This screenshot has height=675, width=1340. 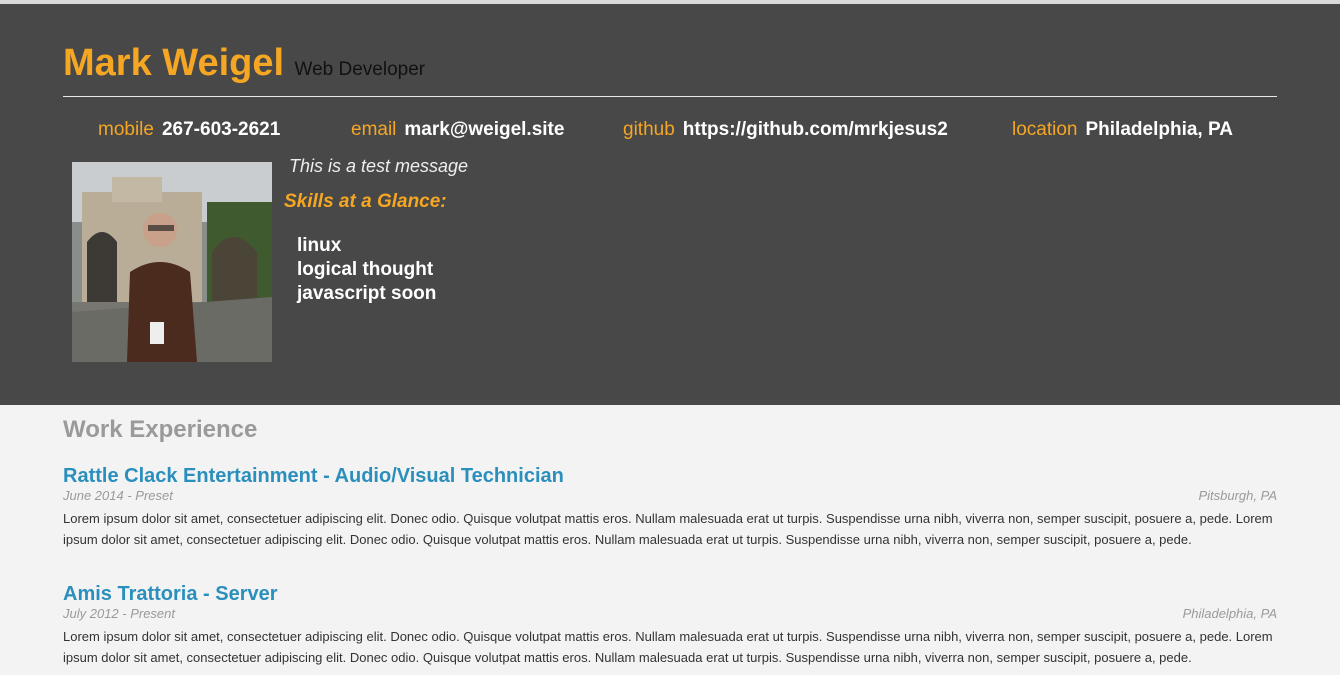 I want to click on job-meta: June 2014 - Preset Pitsburgh, PA, so click(x=670, y=496).